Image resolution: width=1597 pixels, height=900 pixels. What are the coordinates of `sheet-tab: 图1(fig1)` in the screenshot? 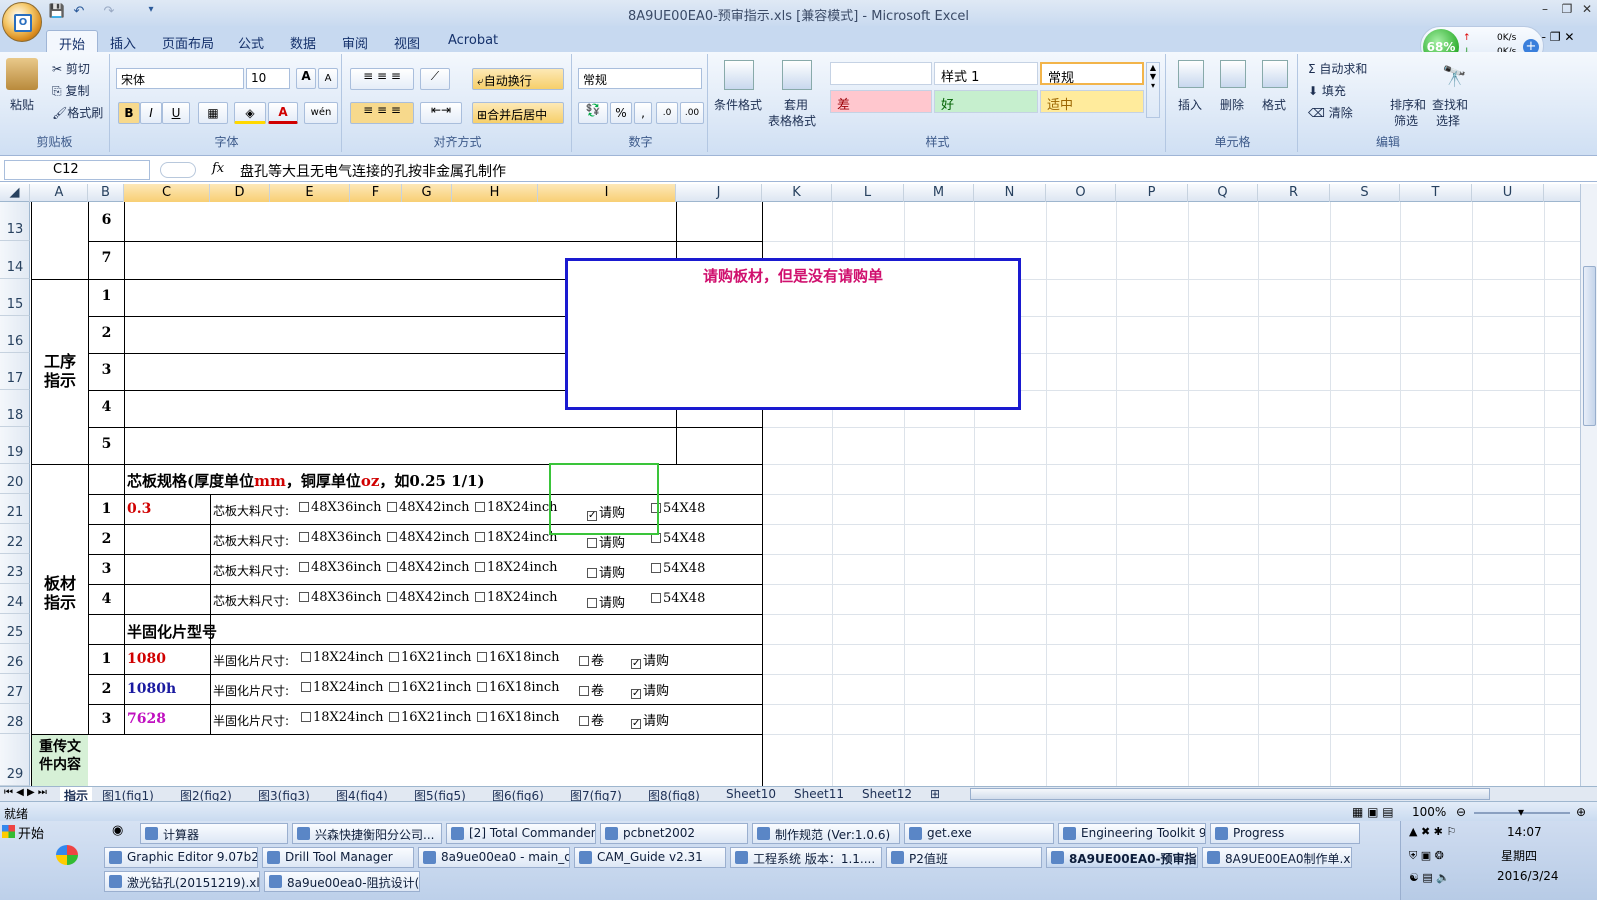 It's located at (128, 795).